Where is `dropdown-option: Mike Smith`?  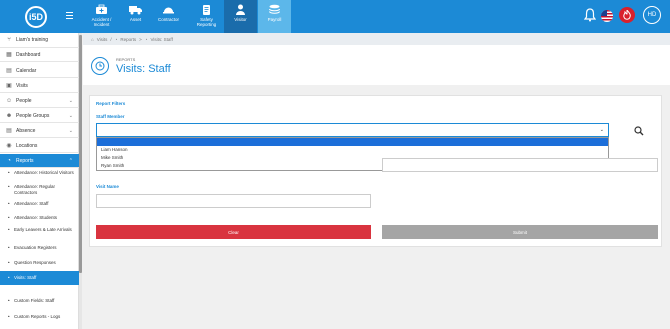 dropdown-option: Mike Smith is located at coordinates (112, 157).